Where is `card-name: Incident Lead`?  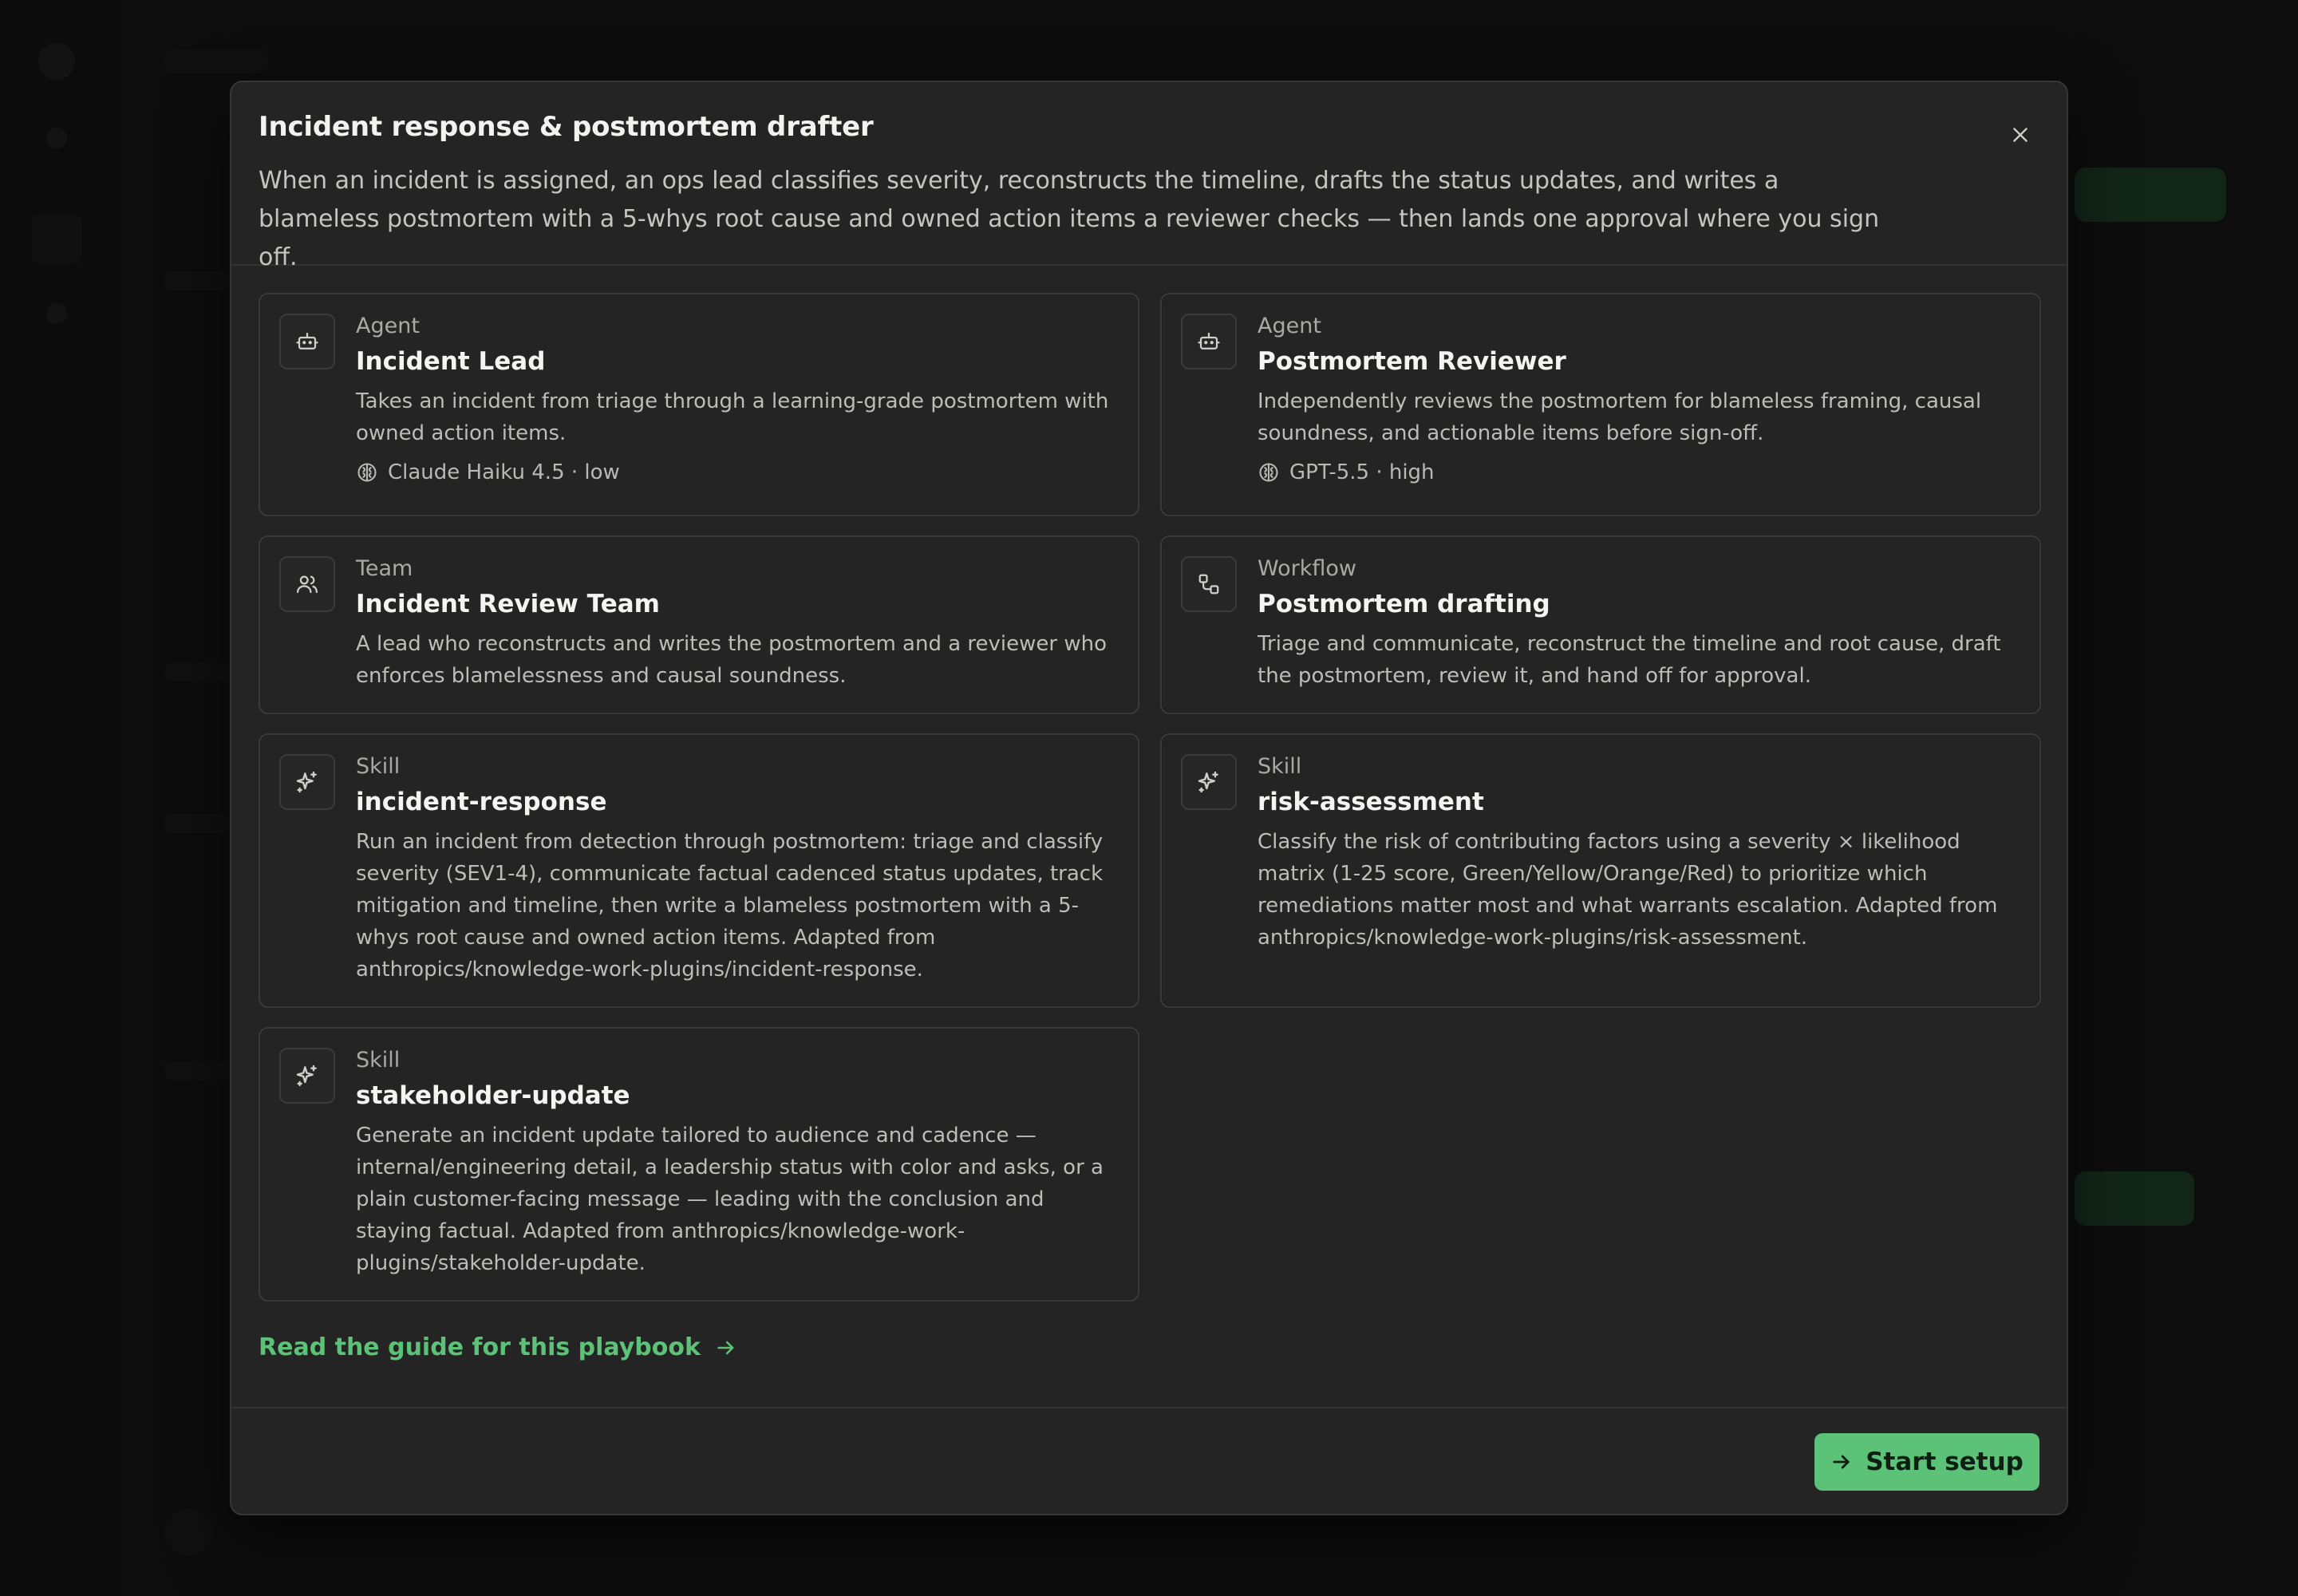 card-name: Incident Lead is located at coordinates (451, 361).